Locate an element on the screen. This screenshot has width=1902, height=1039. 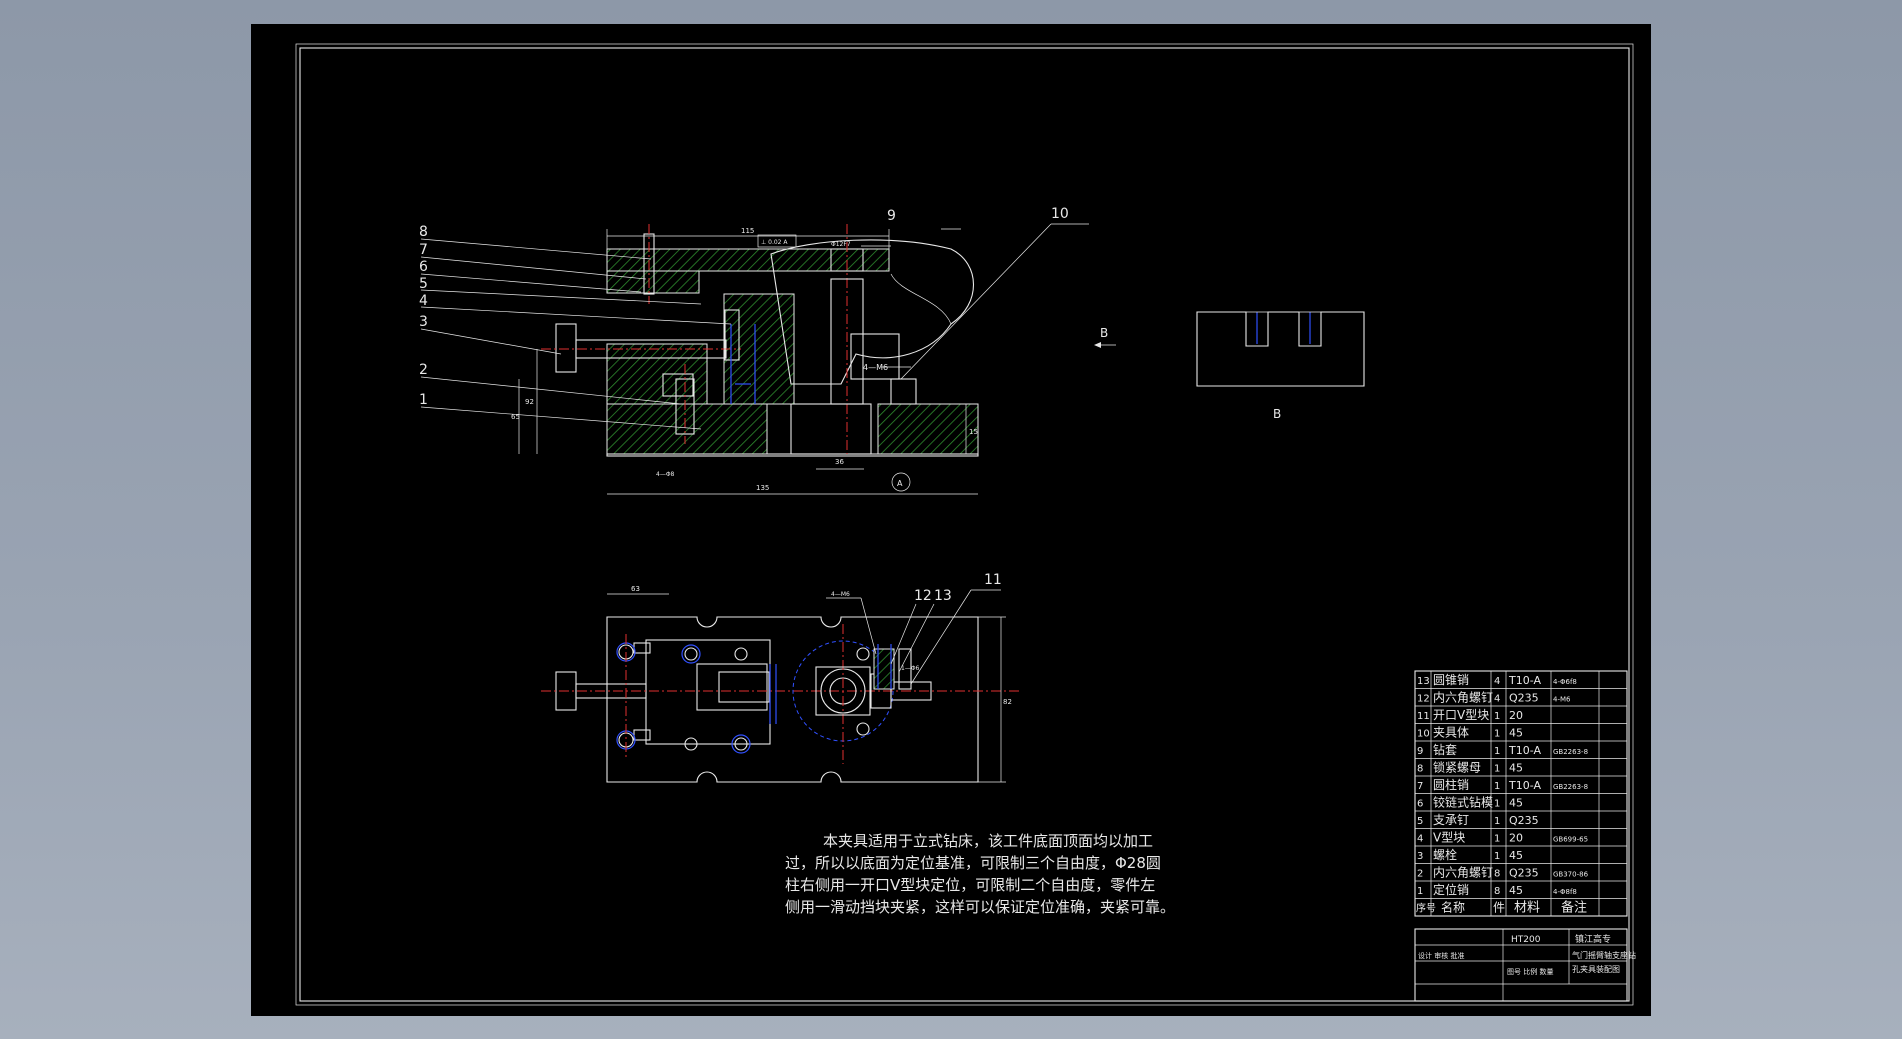
bom-cell-name: 定位销 is located at coordinates (1451, 889).